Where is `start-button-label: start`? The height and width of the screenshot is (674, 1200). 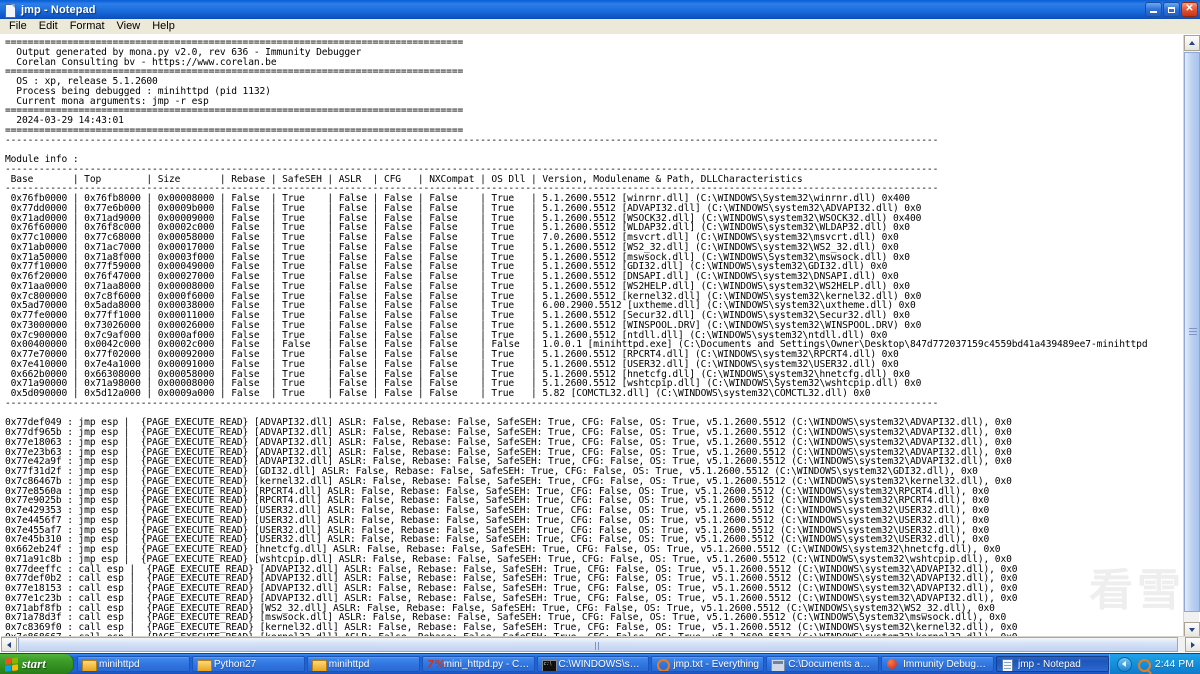
start-button-label: start is located at coordinates (34, 663).